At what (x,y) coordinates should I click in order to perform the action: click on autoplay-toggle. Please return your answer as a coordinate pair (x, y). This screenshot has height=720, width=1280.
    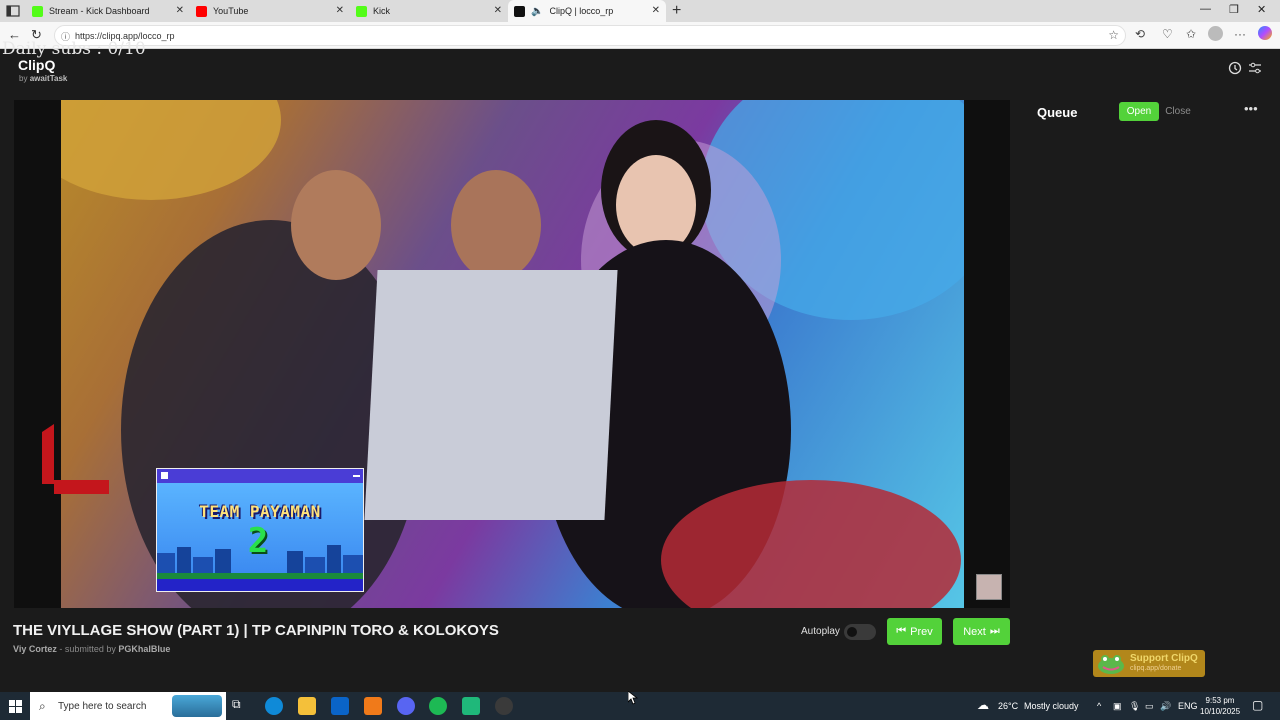
    Looking at the image, I should click on (860, 632).